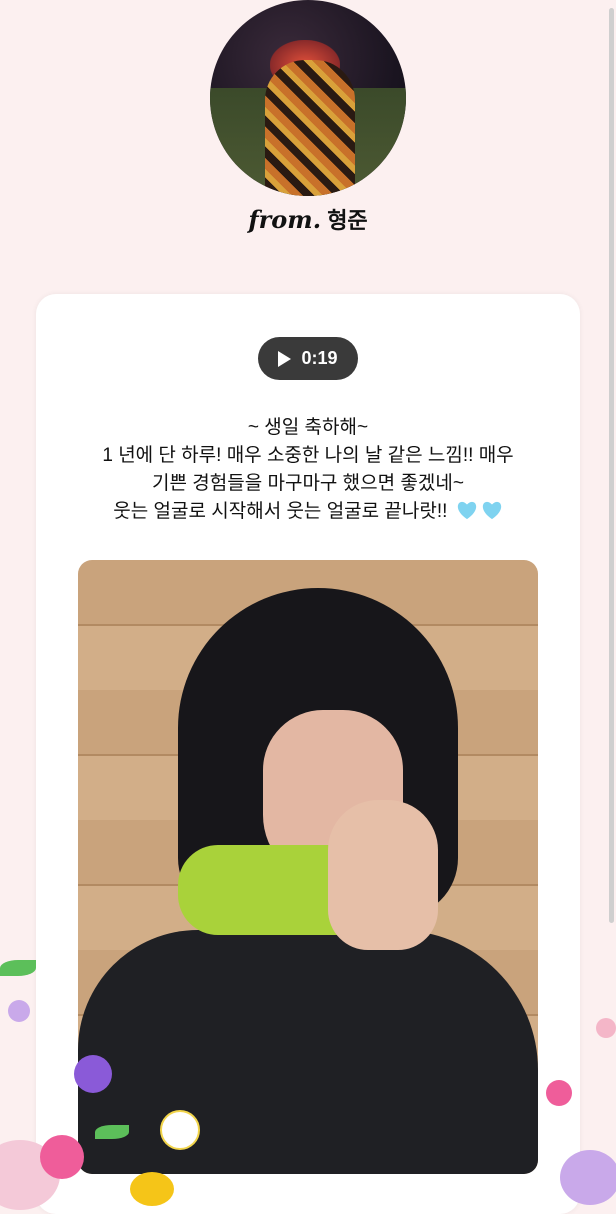 Image resolution: width=616 pixels, height=1214 pixels. Describe the element at coordinates (383, 875) in the screenshot. I see `photo-thumbs-up-hand` at that location.